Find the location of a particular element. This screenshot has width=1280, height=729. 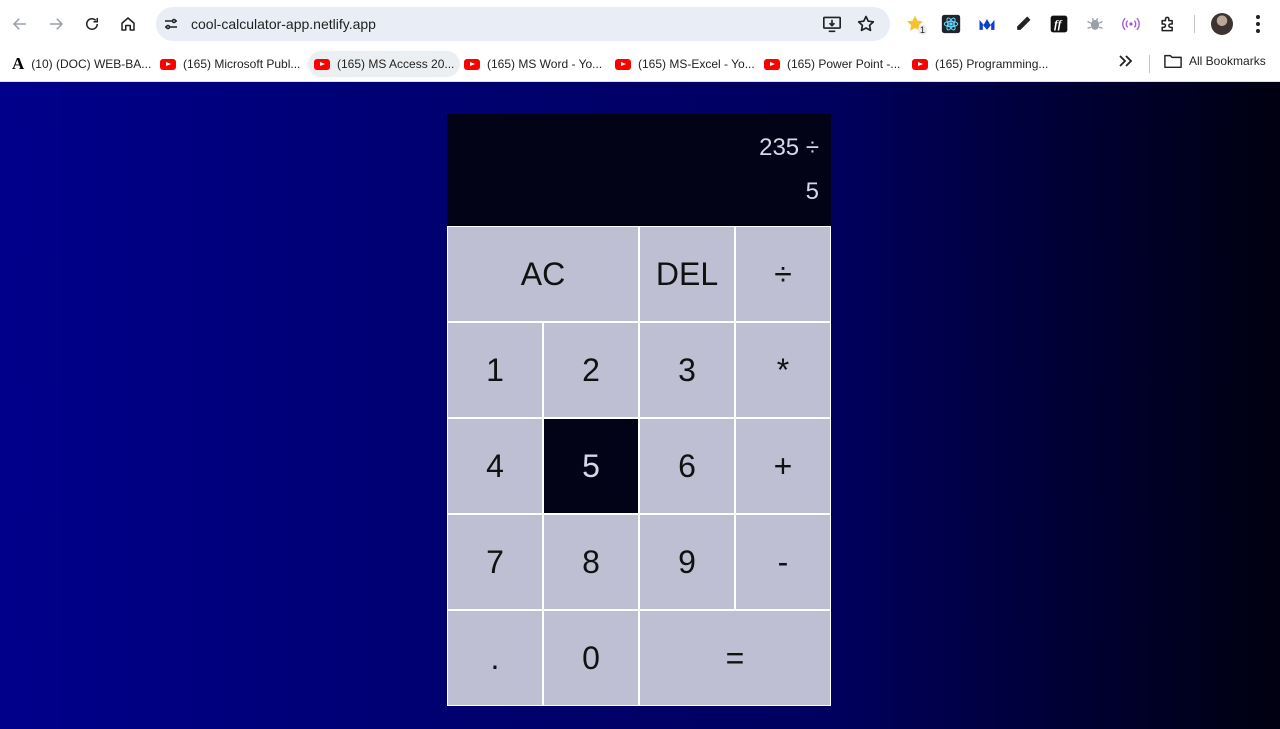

puzzle-icon is located at coordinates (1167, 24).